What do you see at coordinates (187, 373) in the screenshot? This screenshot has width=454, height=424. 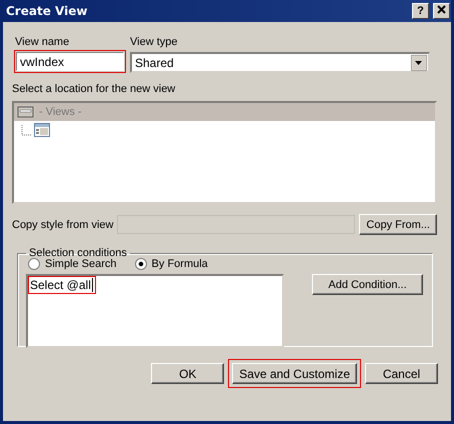 I see `ok-button: OK` at bounding box center [187, 373].